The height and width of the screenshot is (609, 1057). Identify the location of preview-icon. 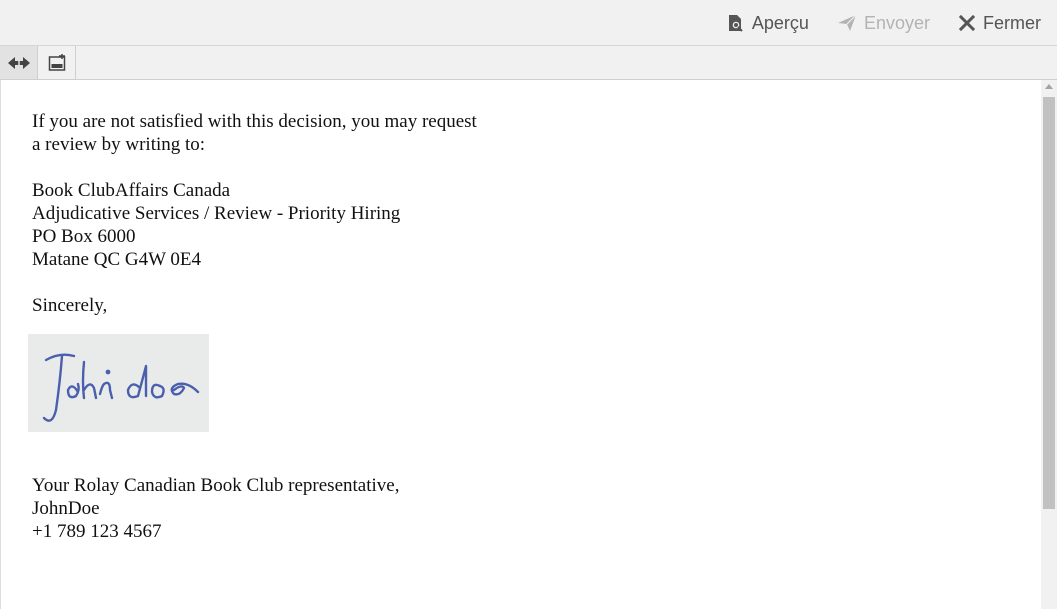
(735, 23).